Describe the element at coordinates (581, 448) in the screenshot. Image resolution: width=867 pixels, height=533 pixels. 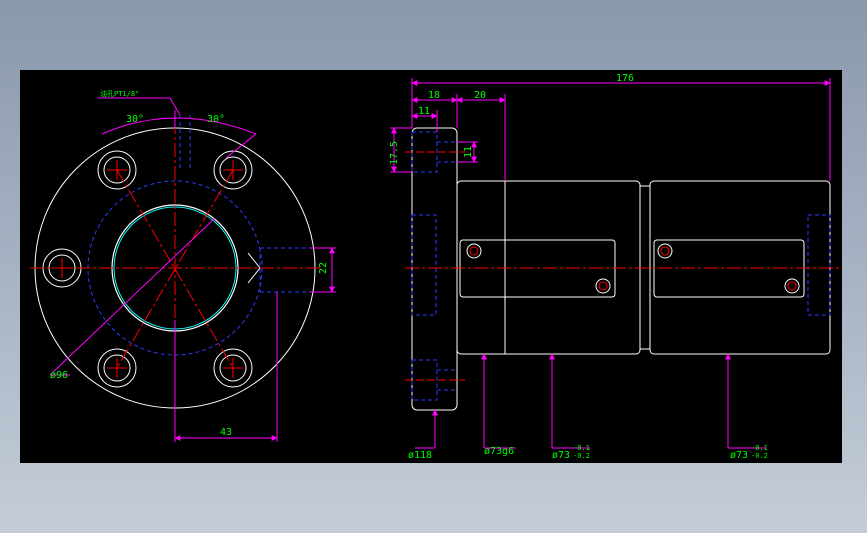
I see `body-dia-1-tol-upper: -0.1` at that location.